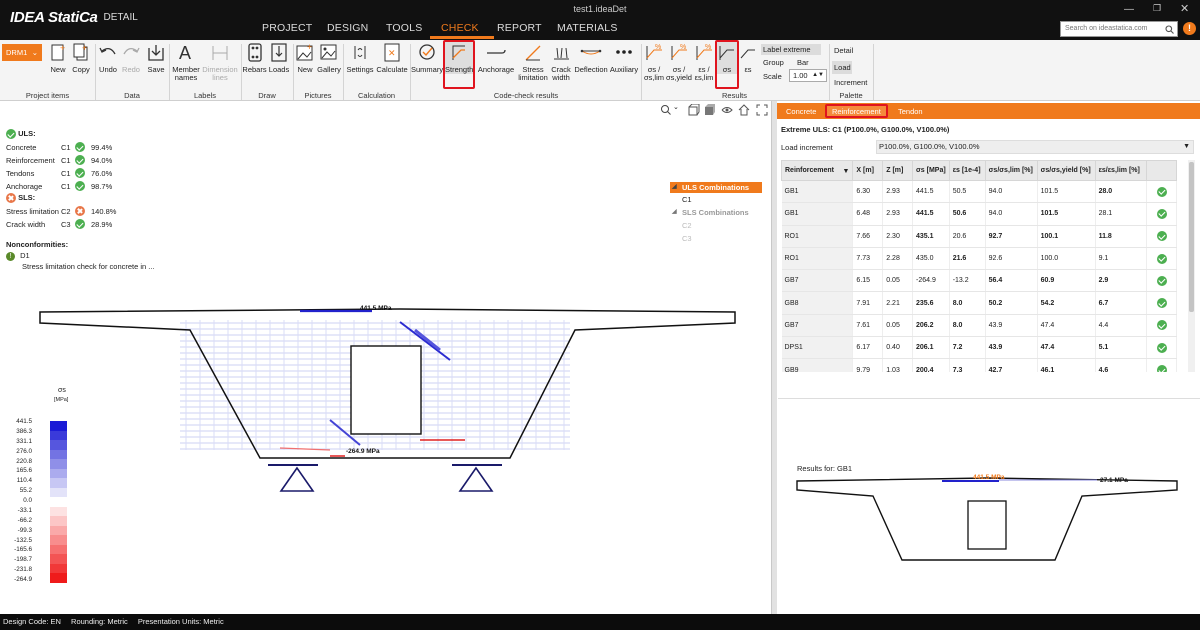  What do you see at coordinates (808, 75) in the screenshot?
I see `scale-input: 1.00 ▲▼` at bounding box center [808, 75].